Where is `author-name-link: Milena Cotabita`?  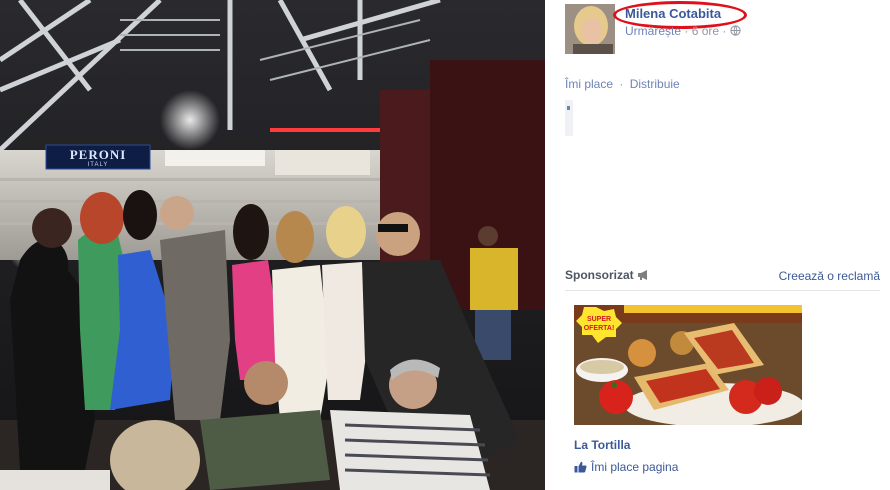
author-name-link: Milena Cotabita is located at coordinates (673, 13).